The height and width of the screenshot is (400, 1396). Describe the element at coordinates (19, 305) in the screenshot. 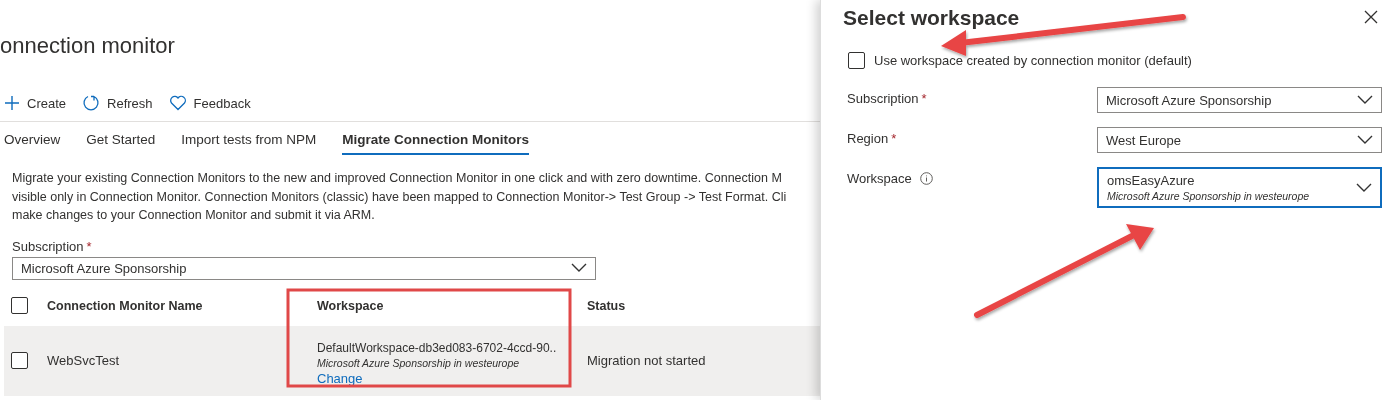

I see `select-all-checkbox` at that location.